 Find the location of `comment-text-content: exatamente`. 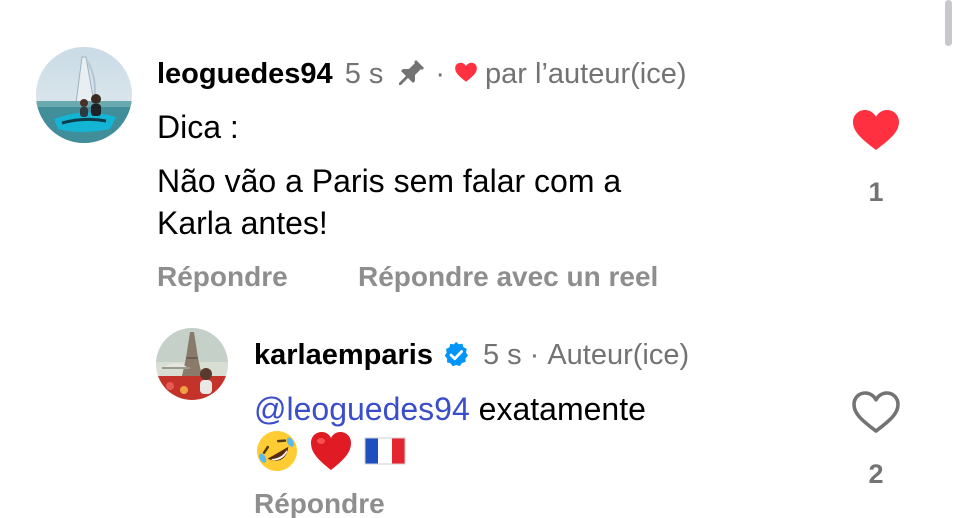

comment-text-content: exatamente is located at coordinates (557, 409).